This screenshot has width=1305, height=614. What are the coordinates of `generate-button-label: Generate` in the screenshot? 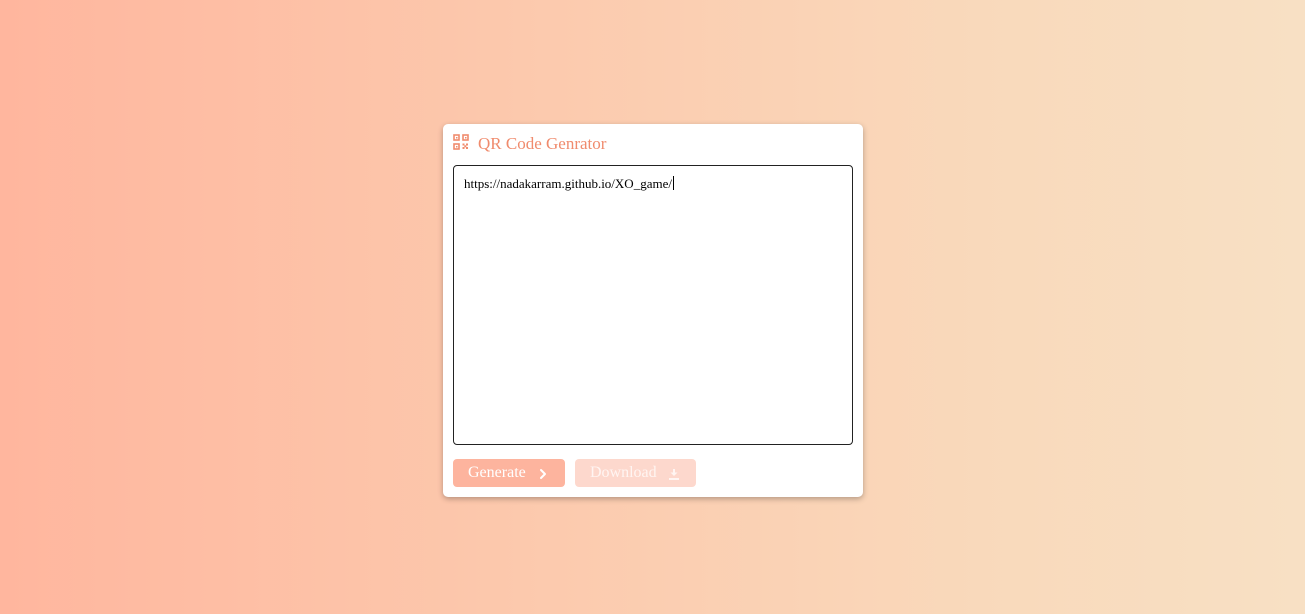 It's located at (497, 472).